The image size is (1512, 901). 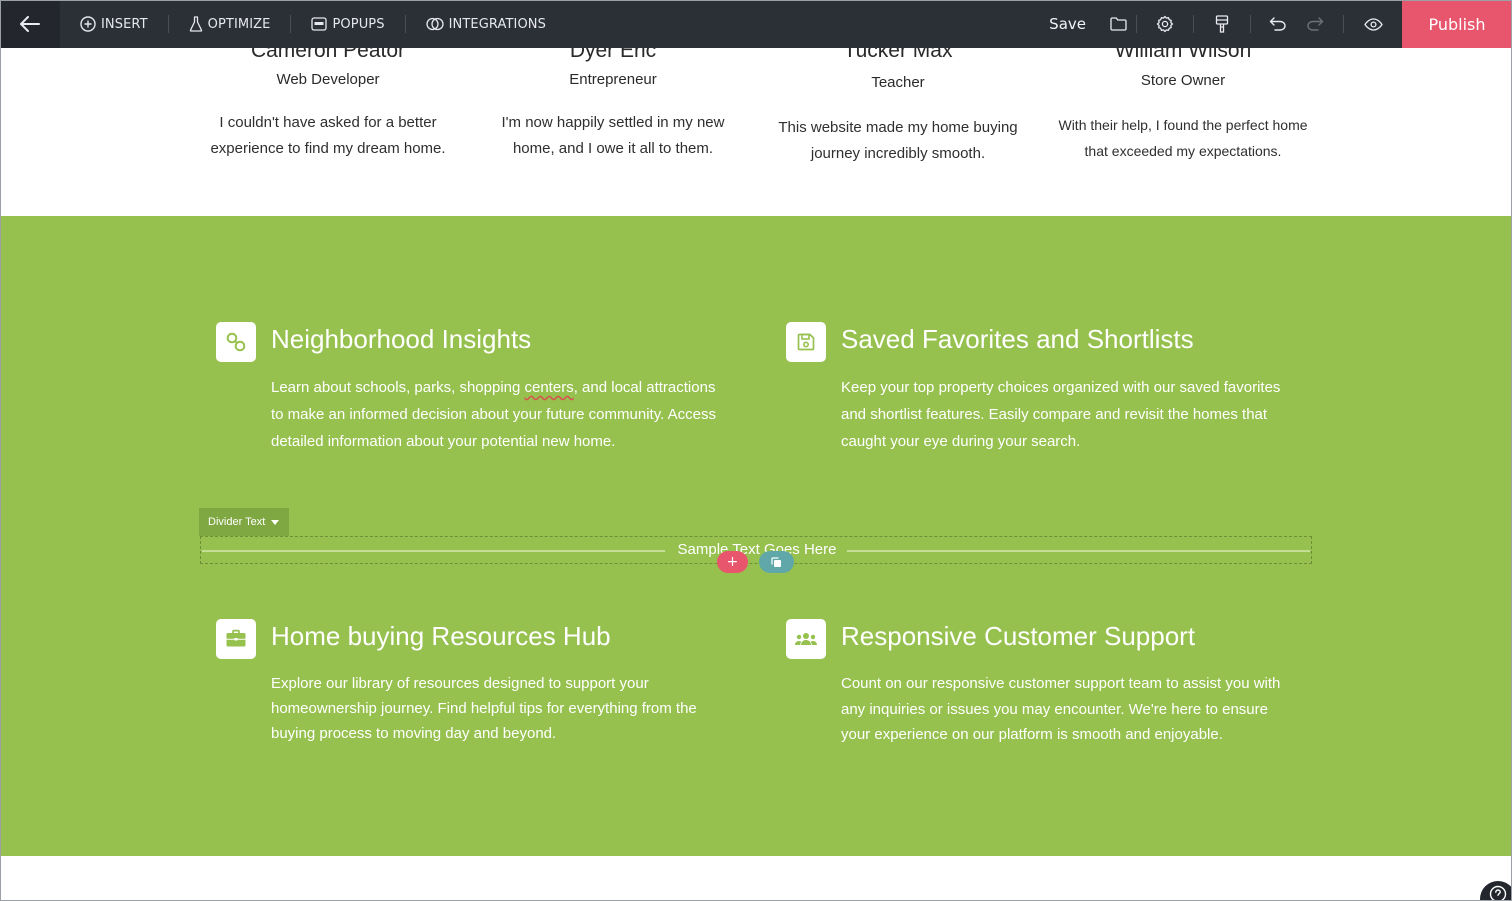 I want to click on open-folder-button, so click(x=1118, y=24).